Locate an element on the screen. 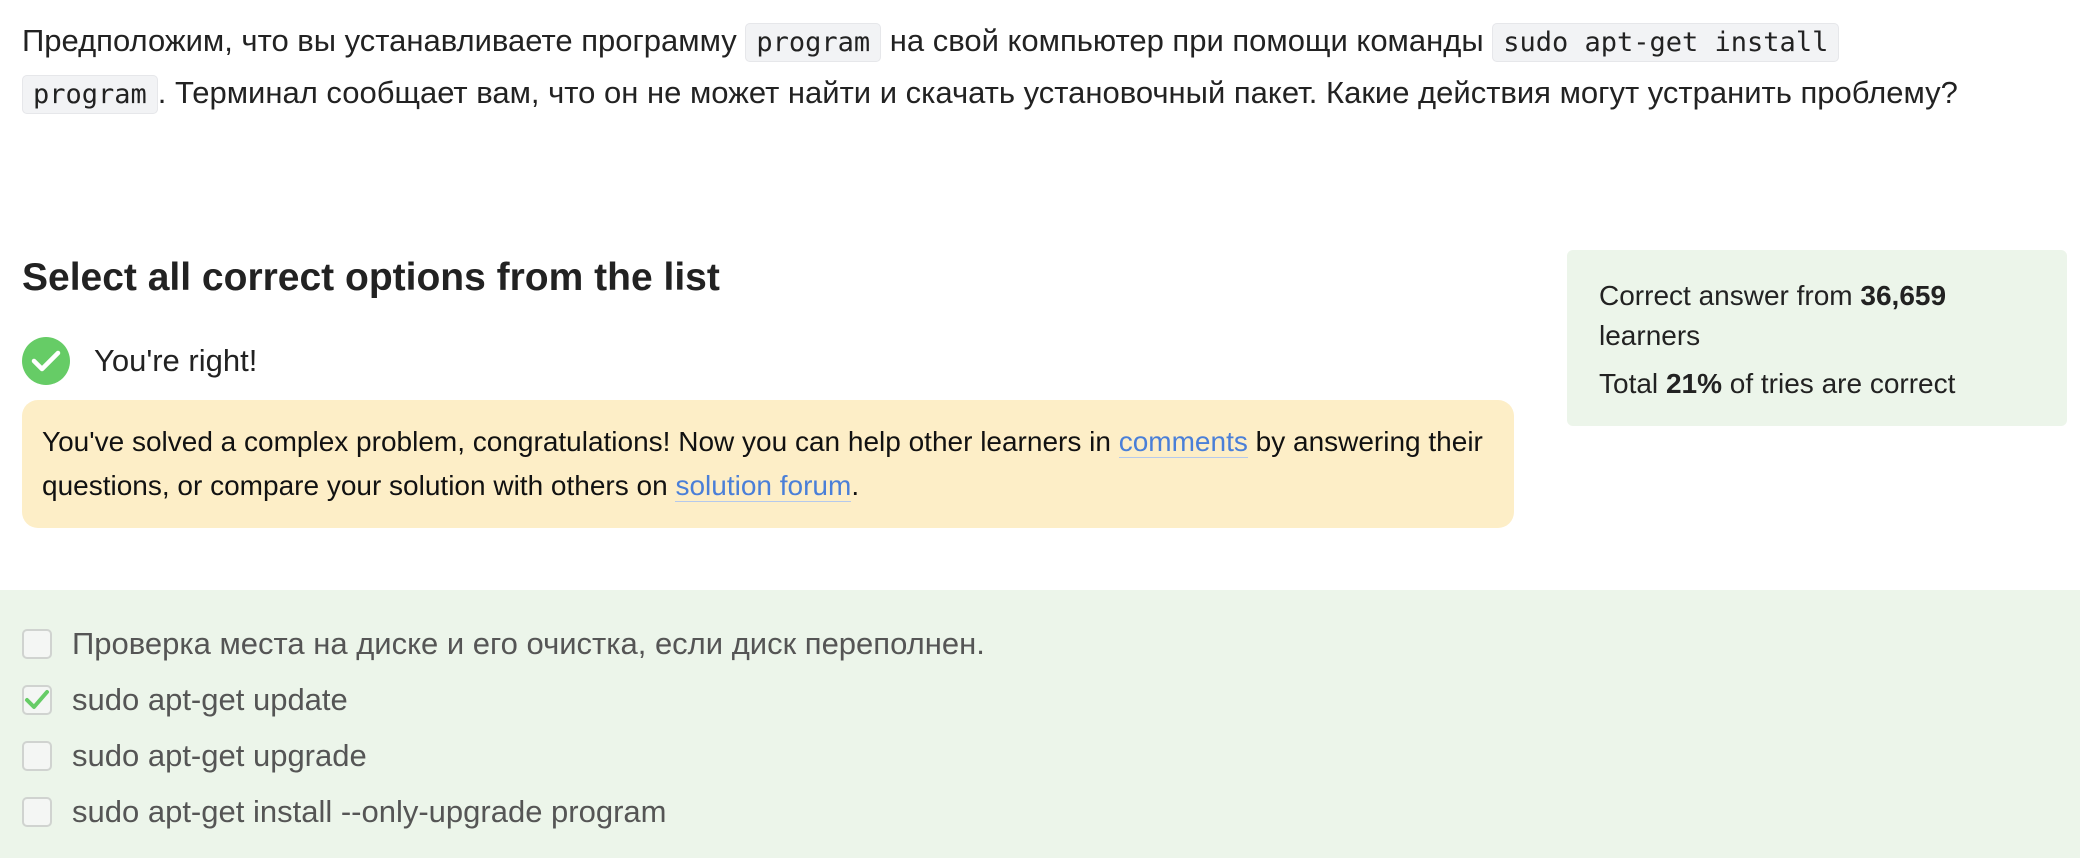 The image size is (2080, 858). section-title: Select all correct options from the list is located at coordinates (371, 277).